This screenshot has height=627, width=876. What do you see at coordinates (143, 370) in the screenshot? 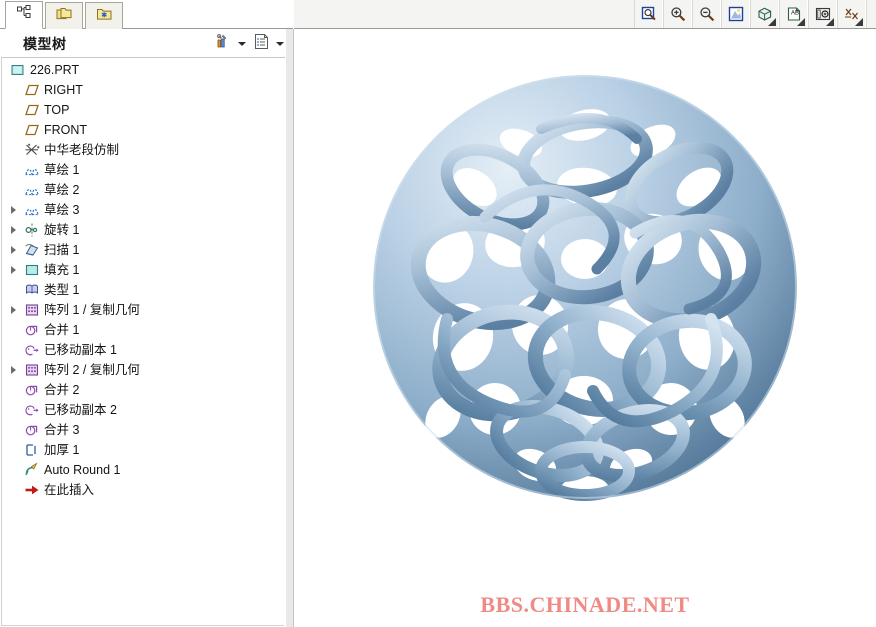
I see `tree-row: 阵列 2 / 复制几何` at bounding box center [143, 370].